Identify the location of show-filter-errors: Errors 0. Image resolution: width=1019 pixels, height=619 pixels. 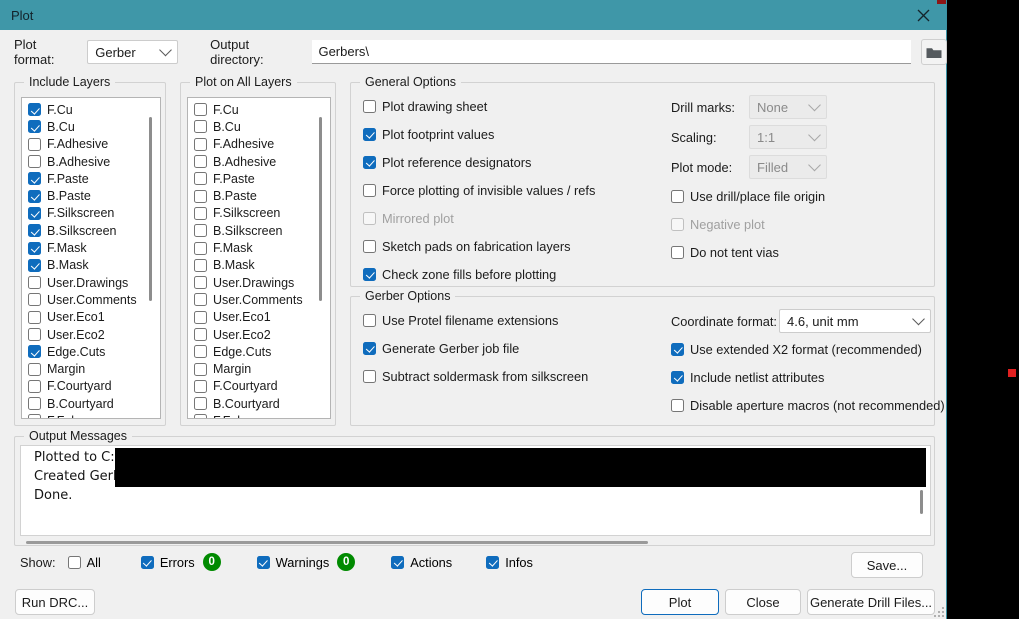
(180, 562).